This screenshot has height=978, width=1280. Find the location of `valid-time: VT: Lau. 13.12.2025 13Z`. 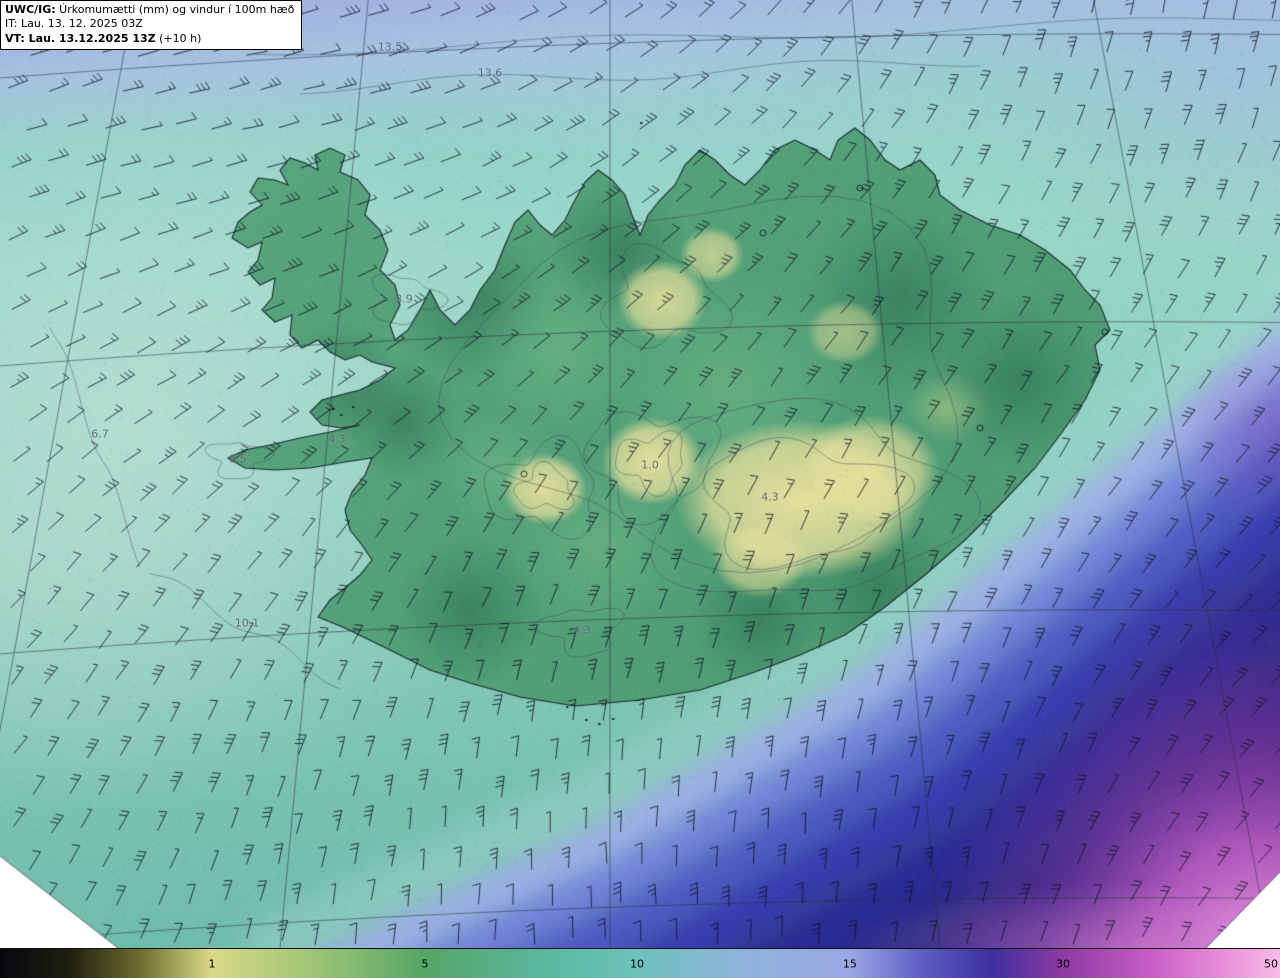

valid-time: VT: Lau. 13.12.2025 13Z is located at coordinates (80, 38).